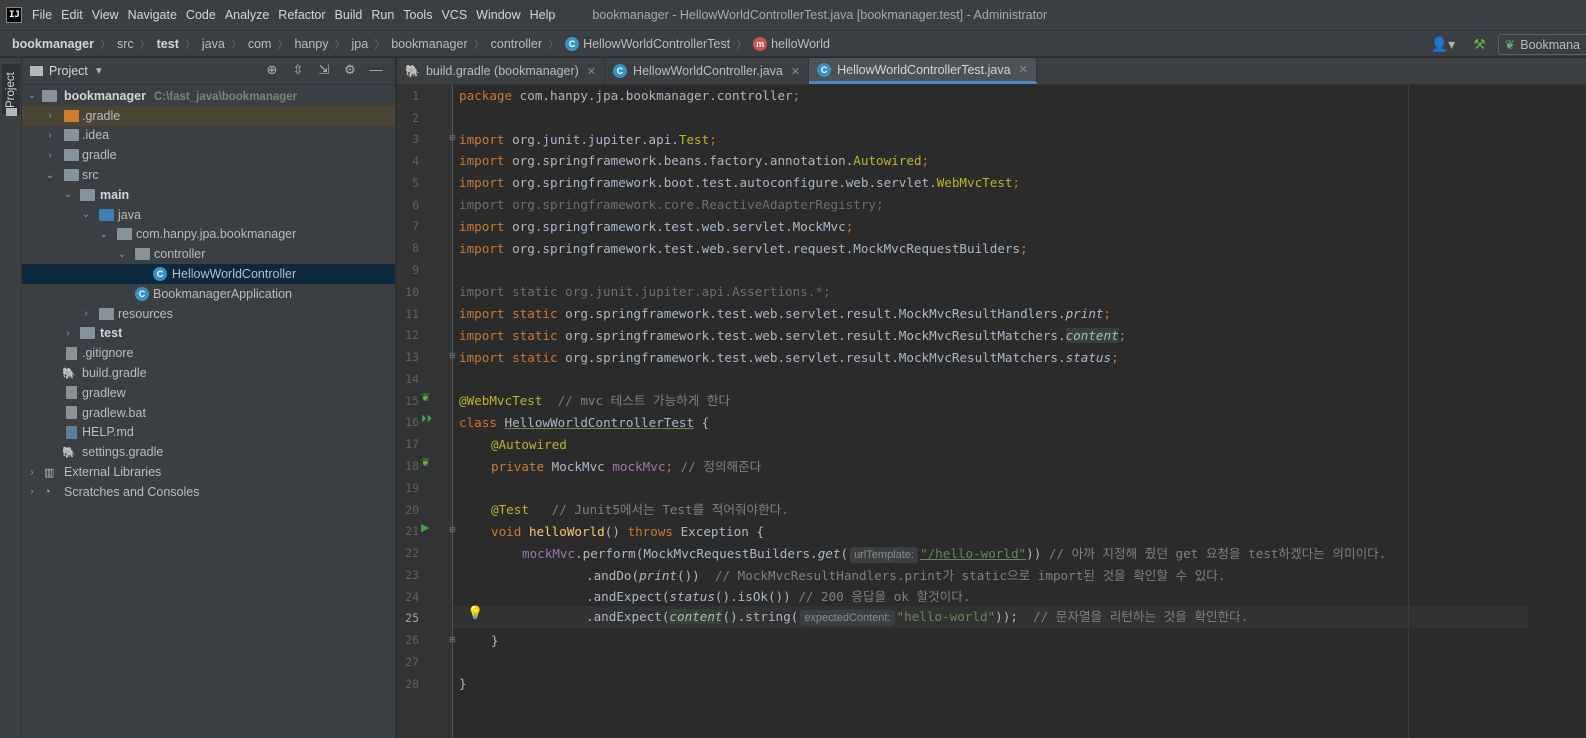  I want to click on tree-item-gradlew-bat: gradlew.bat, so click(208, 413).